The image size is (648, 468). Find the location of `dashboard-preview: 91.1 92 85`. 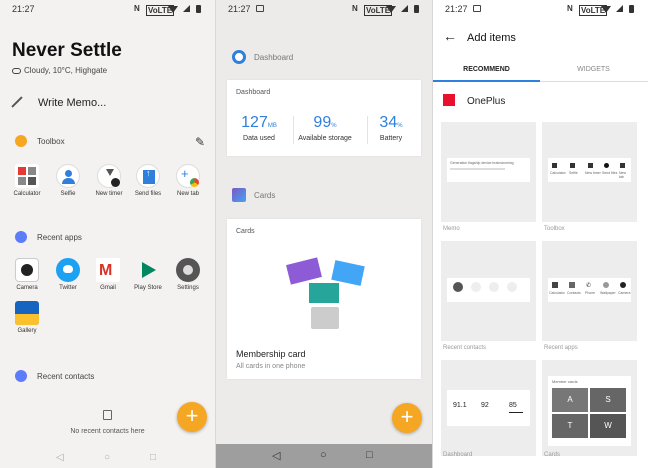

dashboard-preview: 91.1 92 85 is located at coordinates (488, 408).